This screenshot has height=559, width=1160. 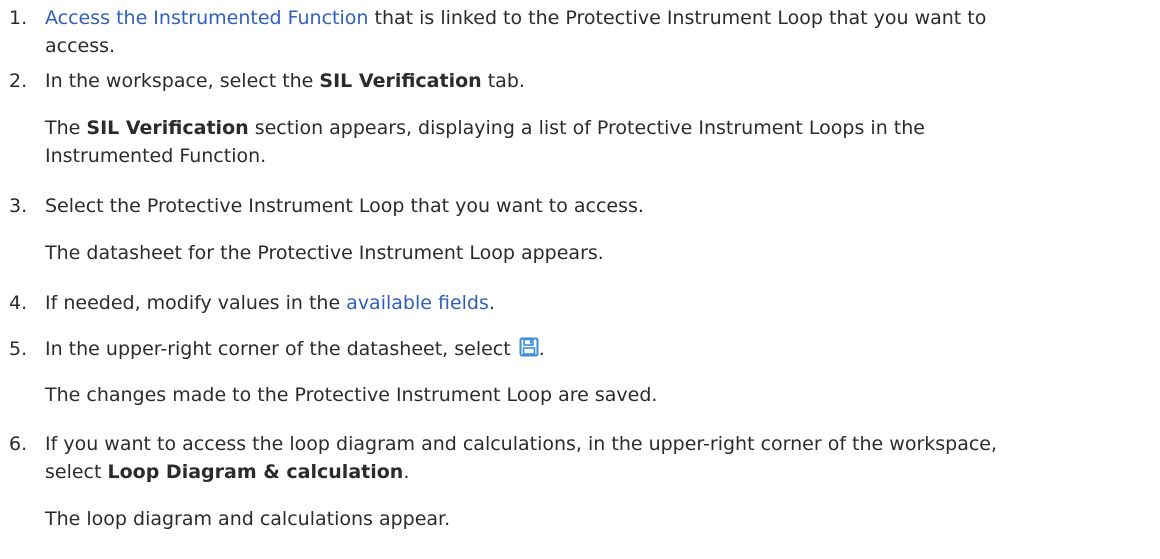 I want to click on step-number: 4., so click(x=18, y=303).